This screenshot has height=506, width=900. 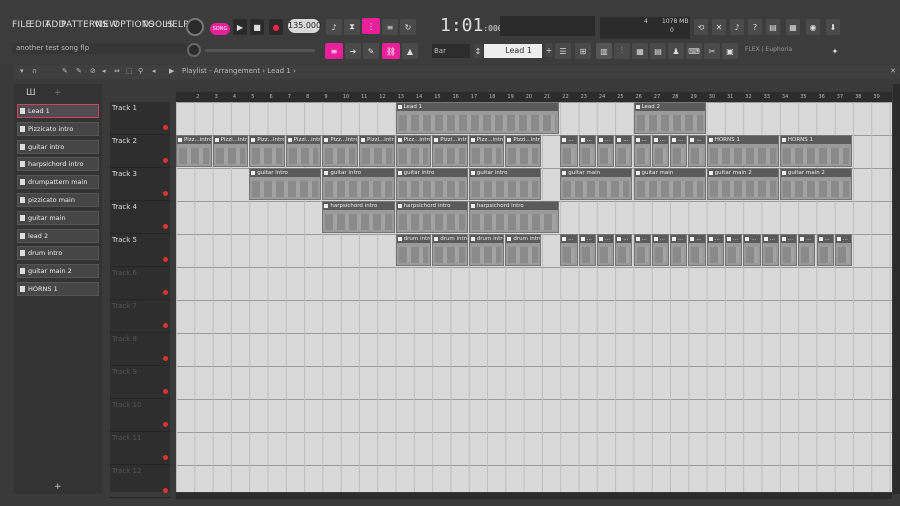 What do you see at coordinates (260, 50) in the screenshot?
I see `master-pitch-slider` at bounding box center [260, 50].